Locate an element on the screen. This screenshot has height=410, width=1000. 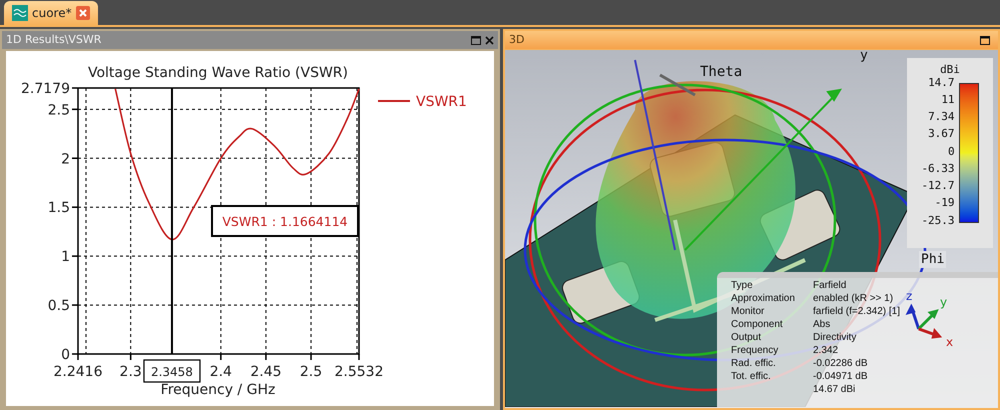
y-tick-label: 1 is located at coordinates (65, 257).